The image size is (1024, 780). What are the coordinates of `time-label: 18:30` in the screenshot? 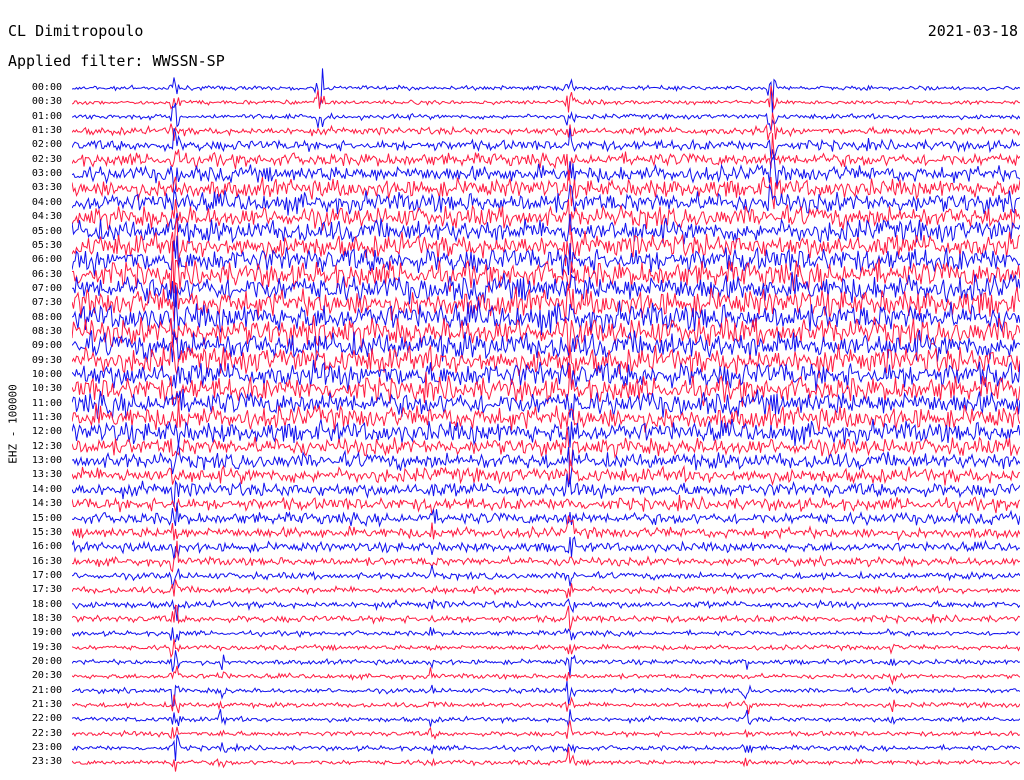 It's located at (46, 618).